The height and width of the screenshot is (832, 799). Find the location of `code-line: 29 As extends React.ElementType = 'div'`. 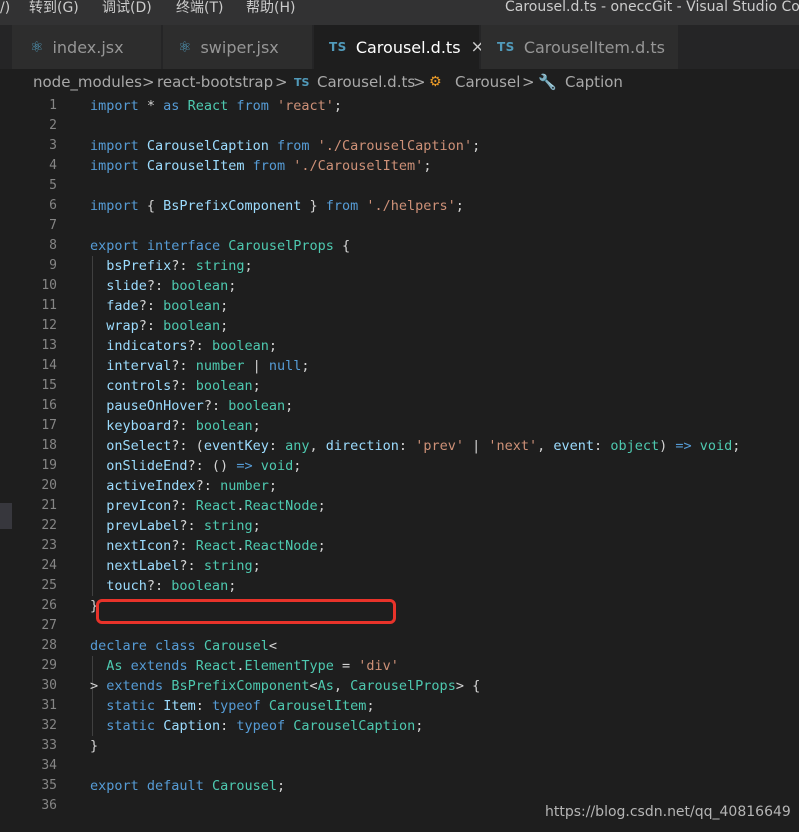

code-line: 29 As extends React.ElementType = 'div' is located at coordinates (399, 666).